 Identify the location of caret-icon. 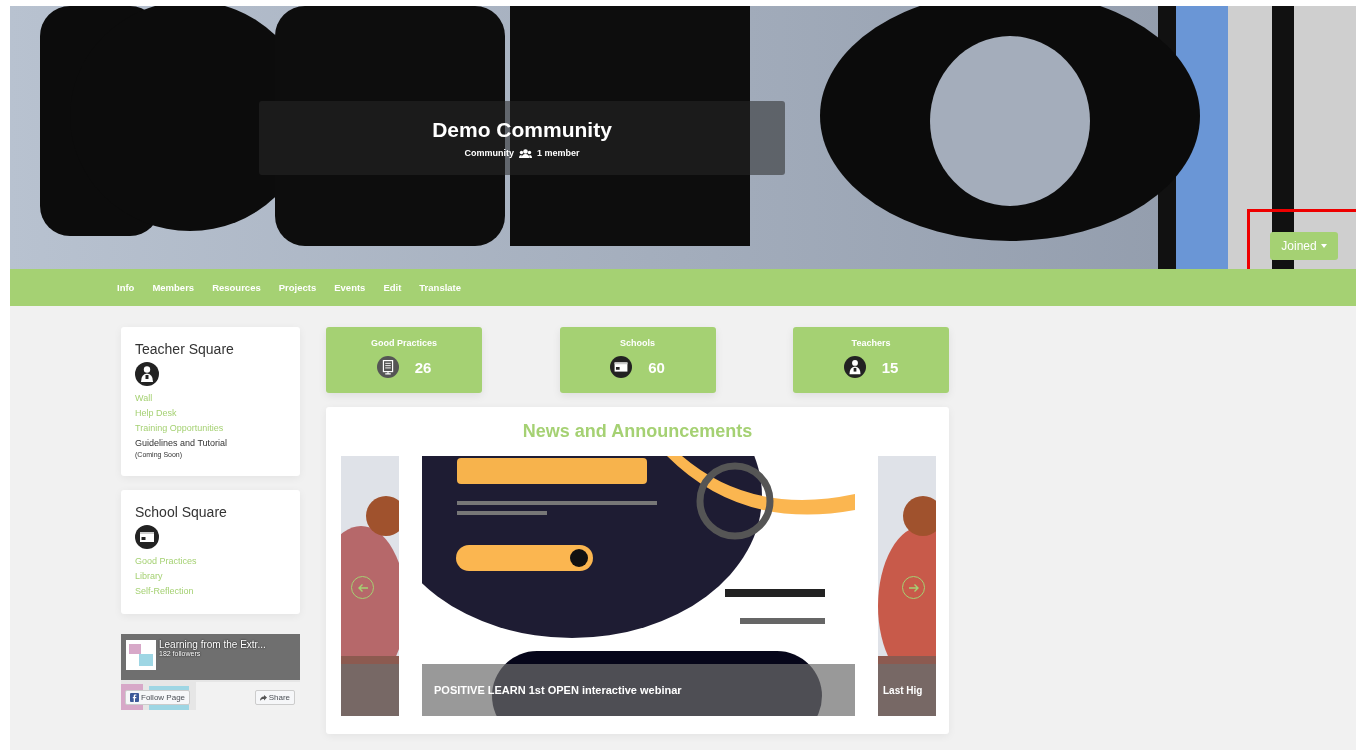
(1323, 246).